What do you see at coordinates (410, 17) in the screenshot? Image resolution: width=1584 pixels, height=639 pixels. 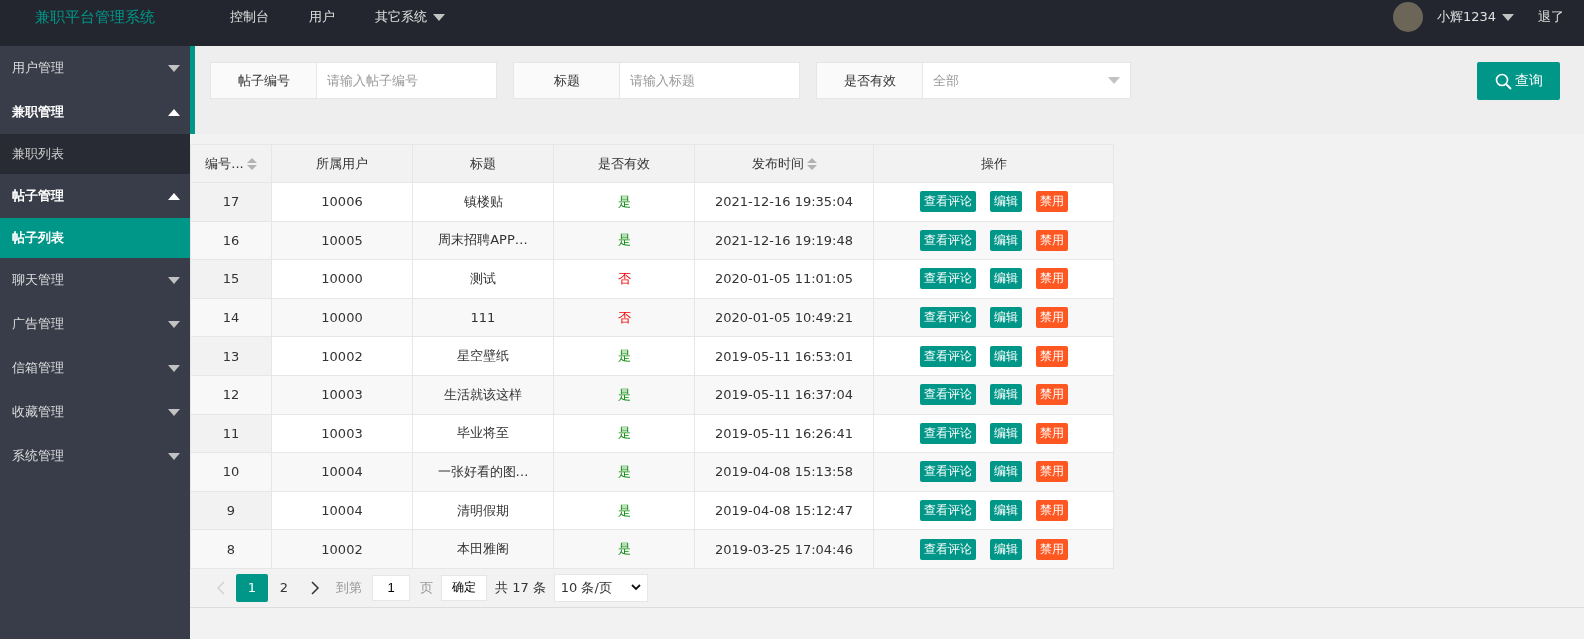 I see `nav-link: 其它系统` at bounding box center [410, 17].